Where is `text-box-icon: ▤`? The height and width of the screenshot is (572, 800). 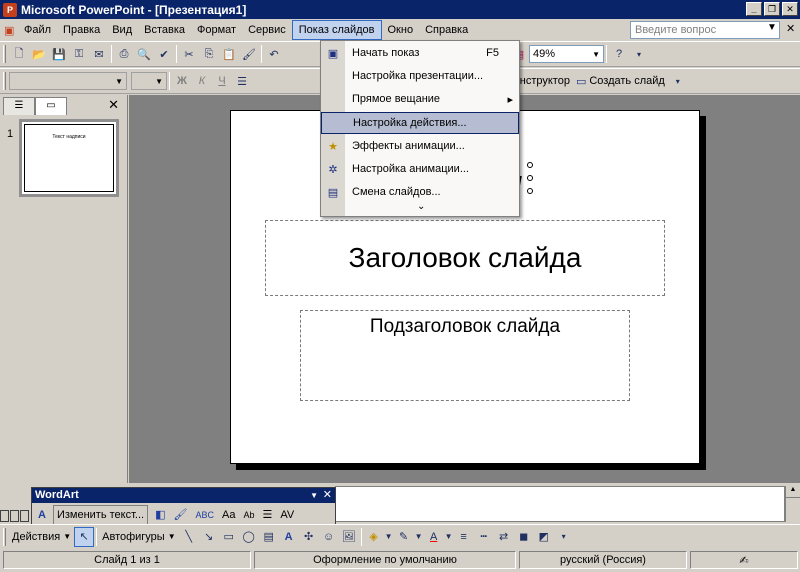 text-box-icon: ▤ is located at coordinates (269, 537).